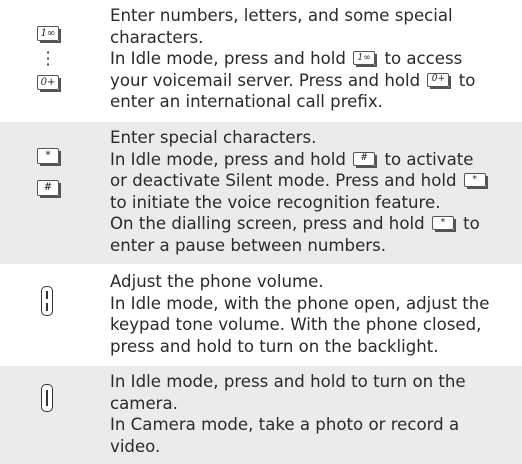 The image size is (522, 464). I want to click on description-line: video., so click(135, 446).